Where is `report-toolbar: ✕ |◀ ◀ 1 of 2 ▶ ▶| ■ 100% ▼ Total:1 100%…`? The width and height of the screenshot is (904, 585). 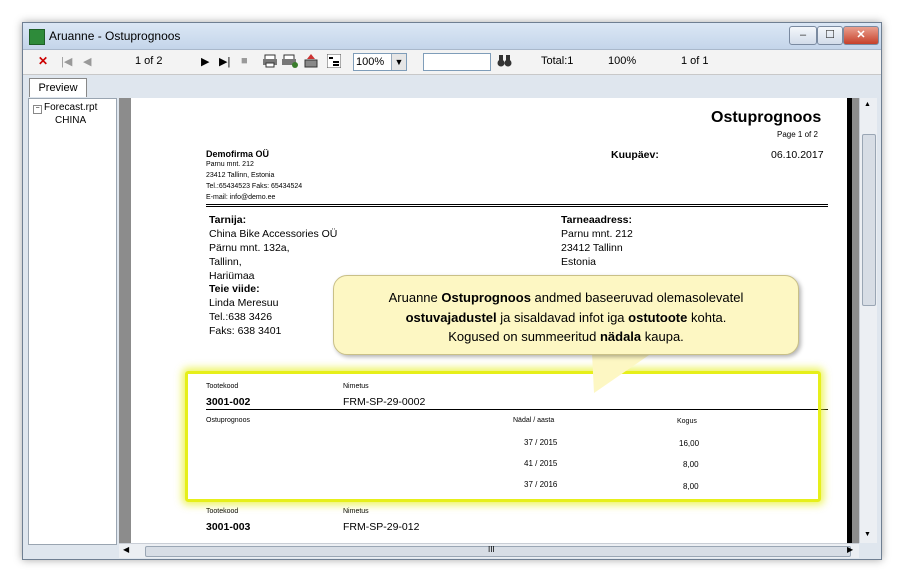 report-toolbar: ✕ |◀ ◀ 1 of 2 ▶ ▶| ■ 100% ▼ Total:1 100%… is located at coordinates (452, 62).